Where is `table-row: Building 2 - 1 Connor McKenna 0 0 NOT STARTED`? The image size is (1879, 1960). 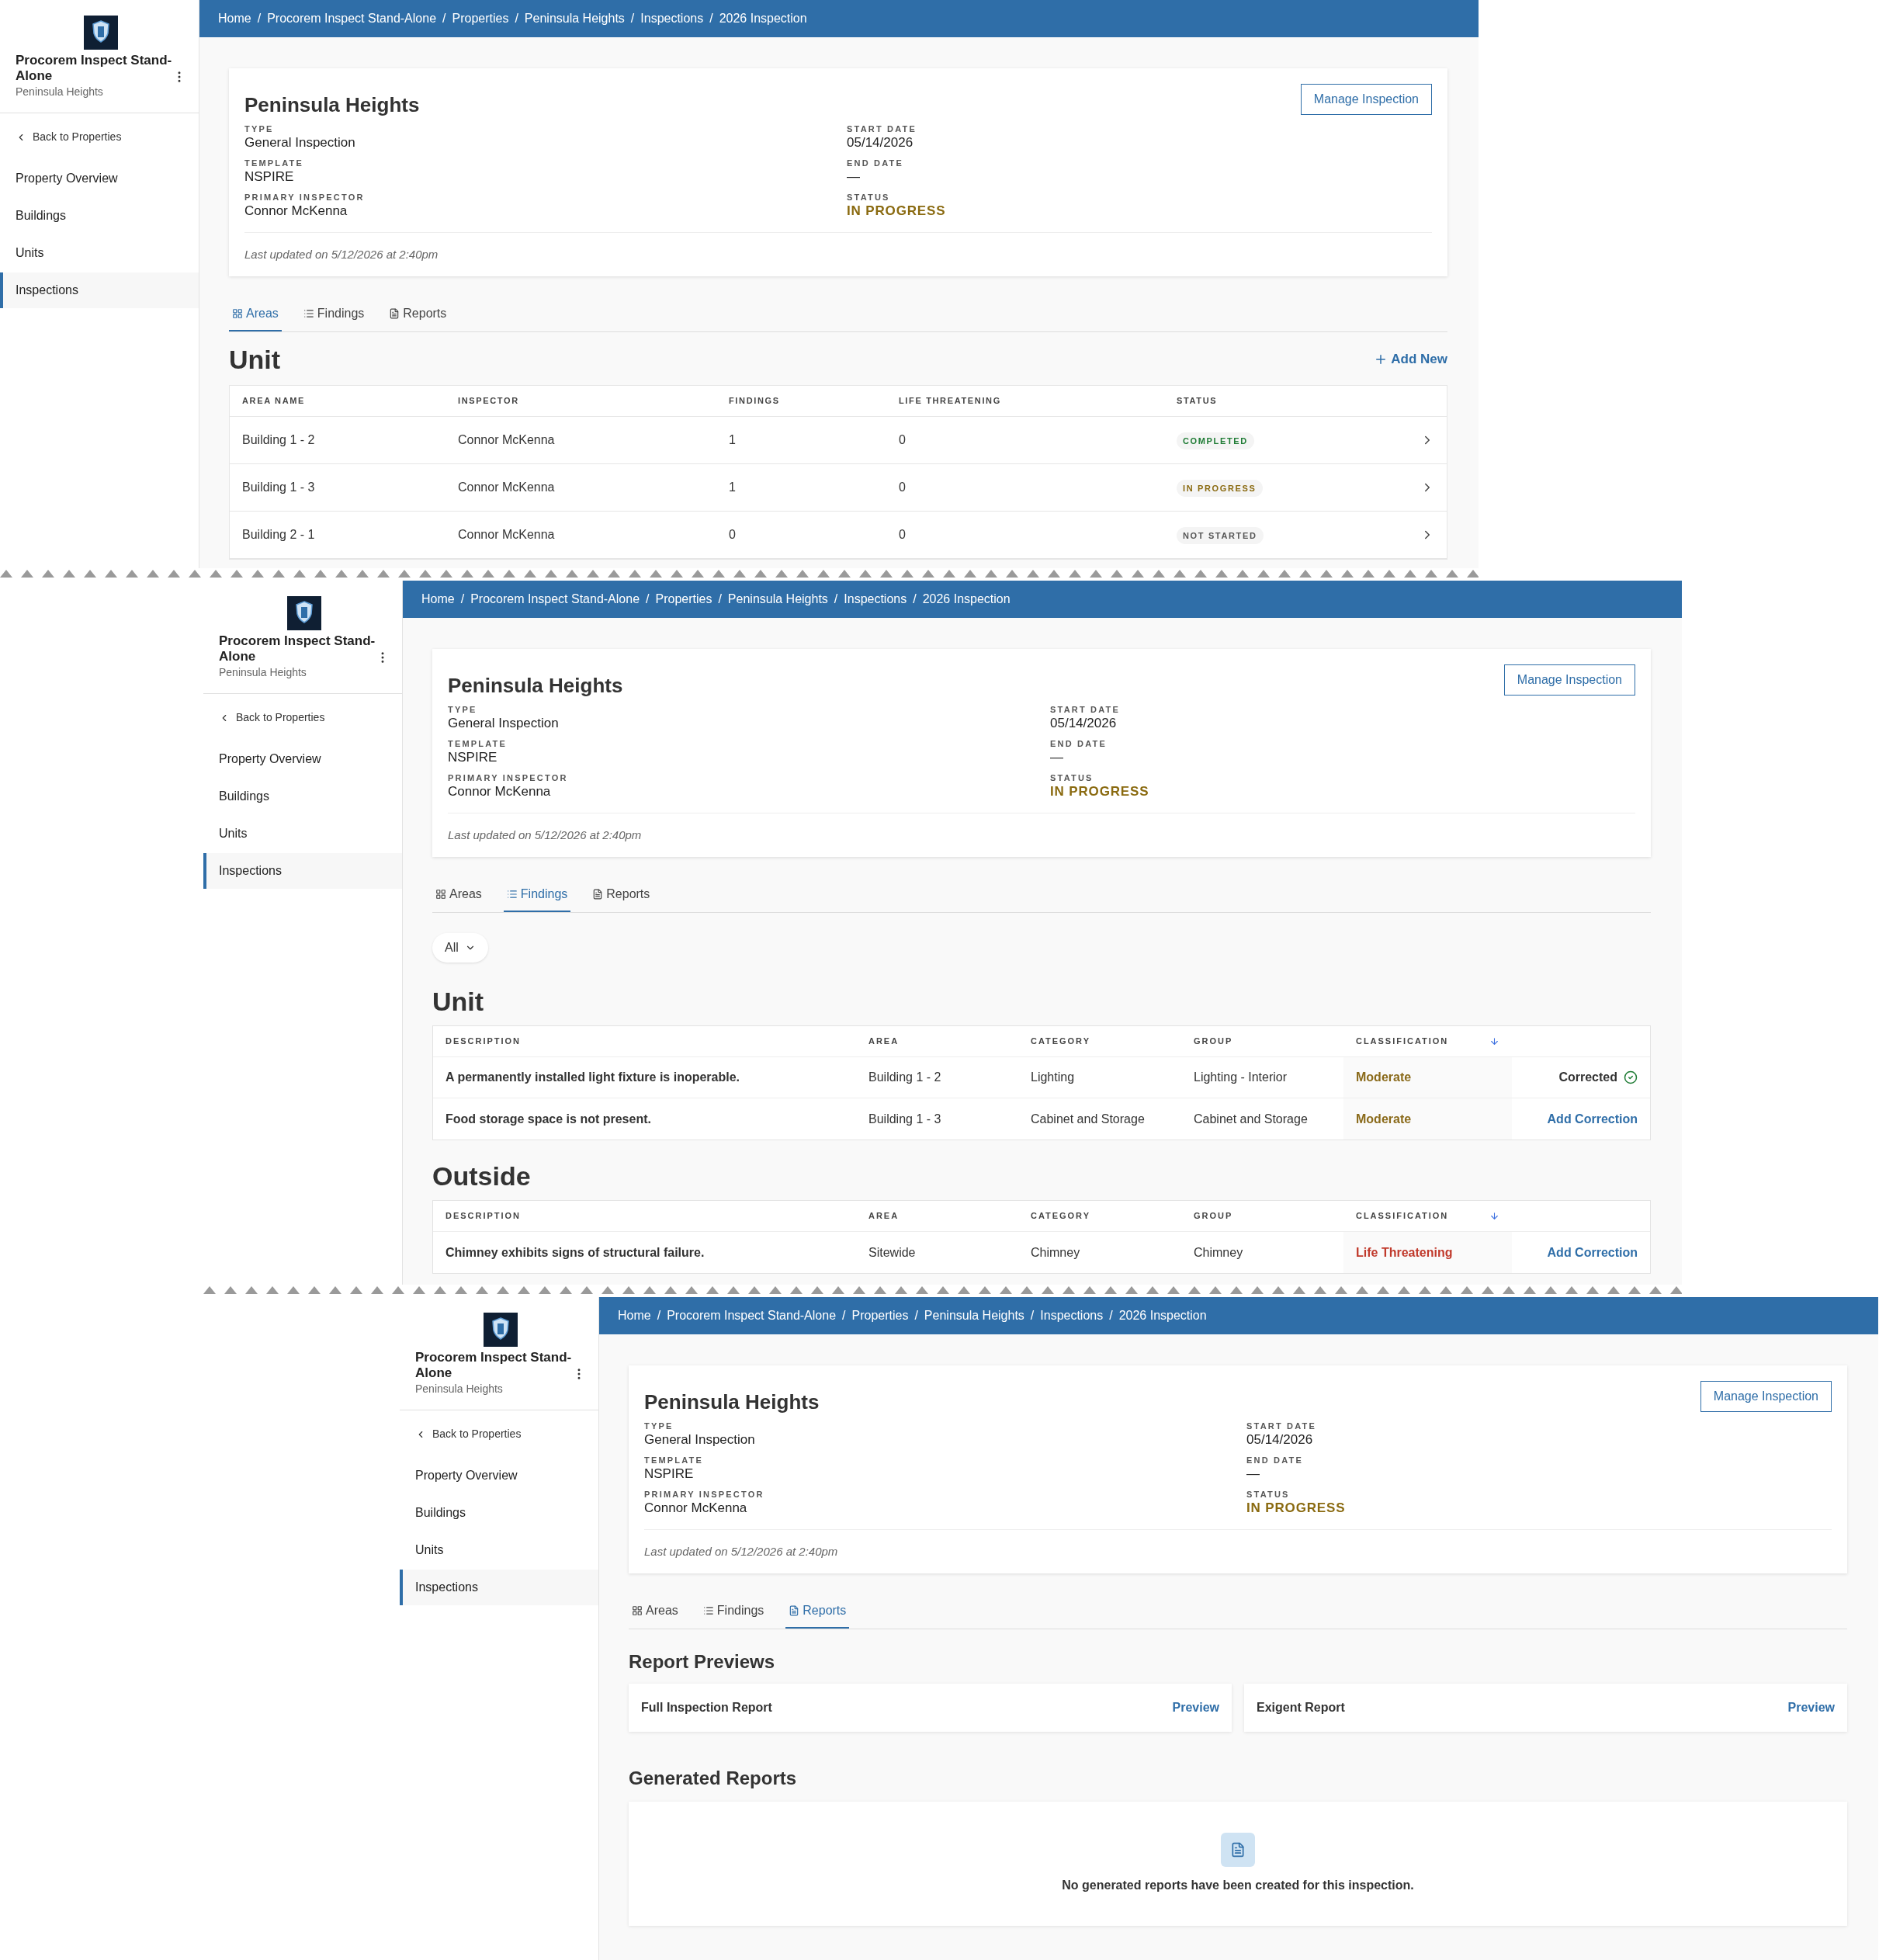 table-row: Building 2 - 1 Connor McKenna 0 0 NOT STARTED is located at coordinates (838, 535).